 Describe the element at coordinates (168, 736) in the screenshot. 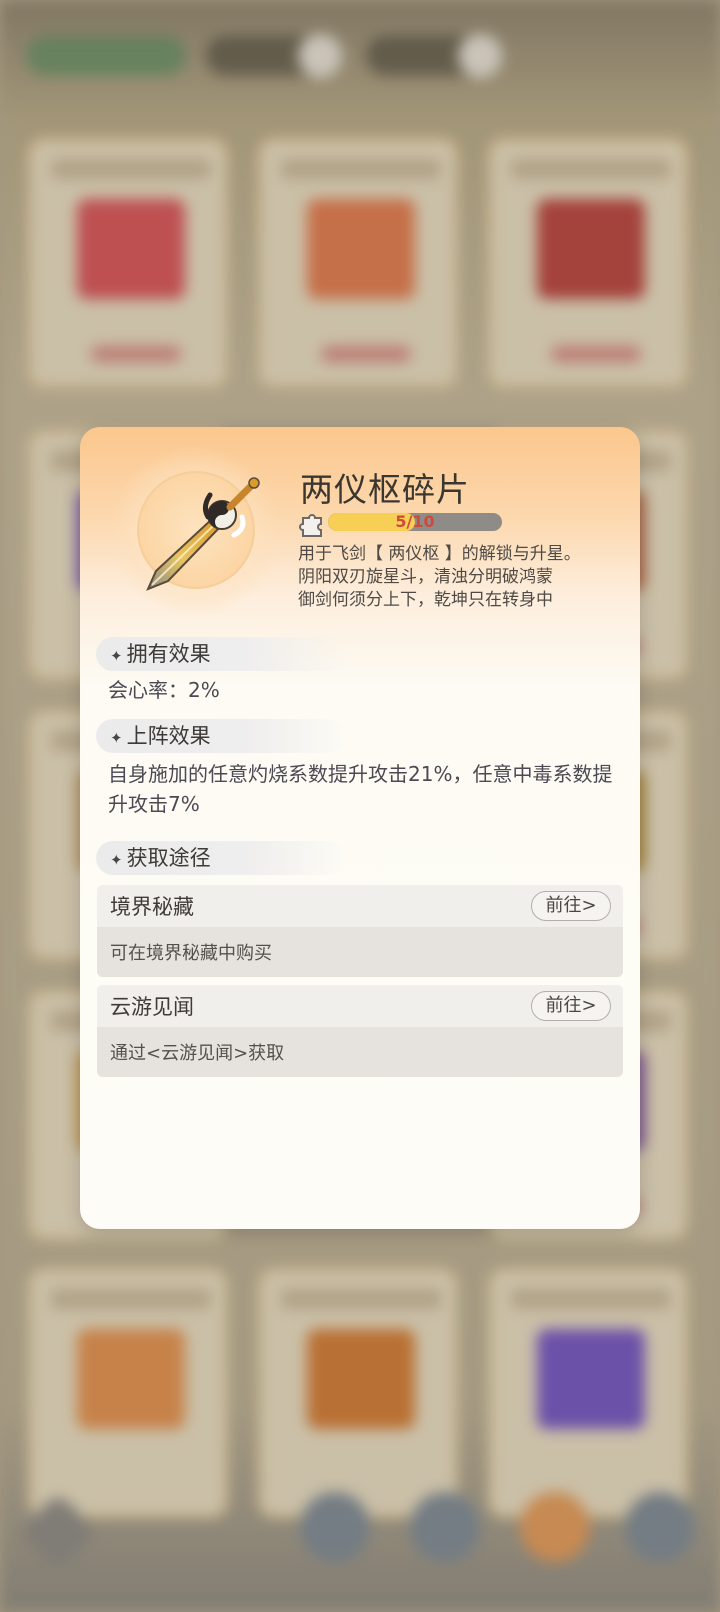

I see `section-title: 上阵效果` at that location.